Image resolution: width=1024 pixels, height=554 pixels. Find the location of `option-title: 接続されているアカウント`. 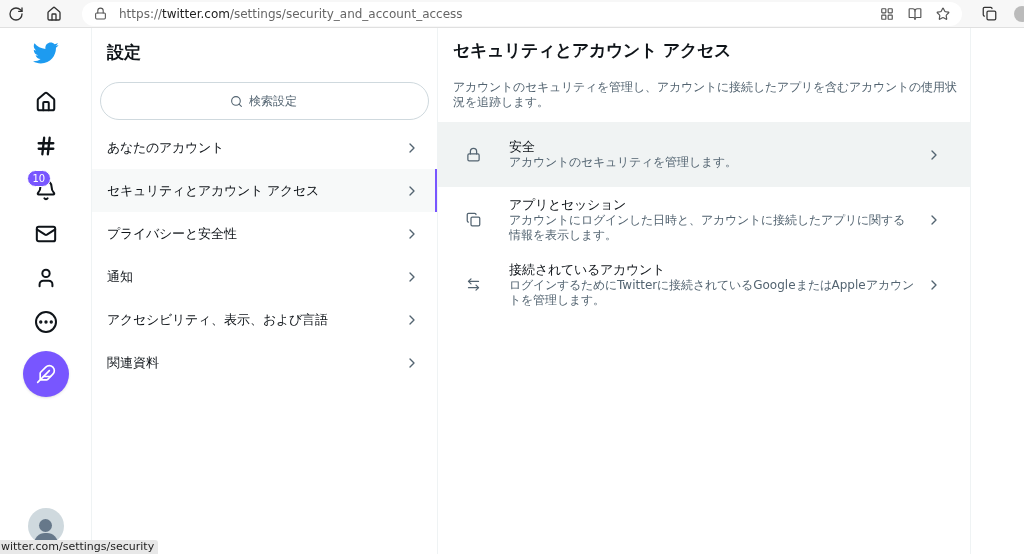

option-title: 接続されているアカウント is located at coordinates (587, 269).